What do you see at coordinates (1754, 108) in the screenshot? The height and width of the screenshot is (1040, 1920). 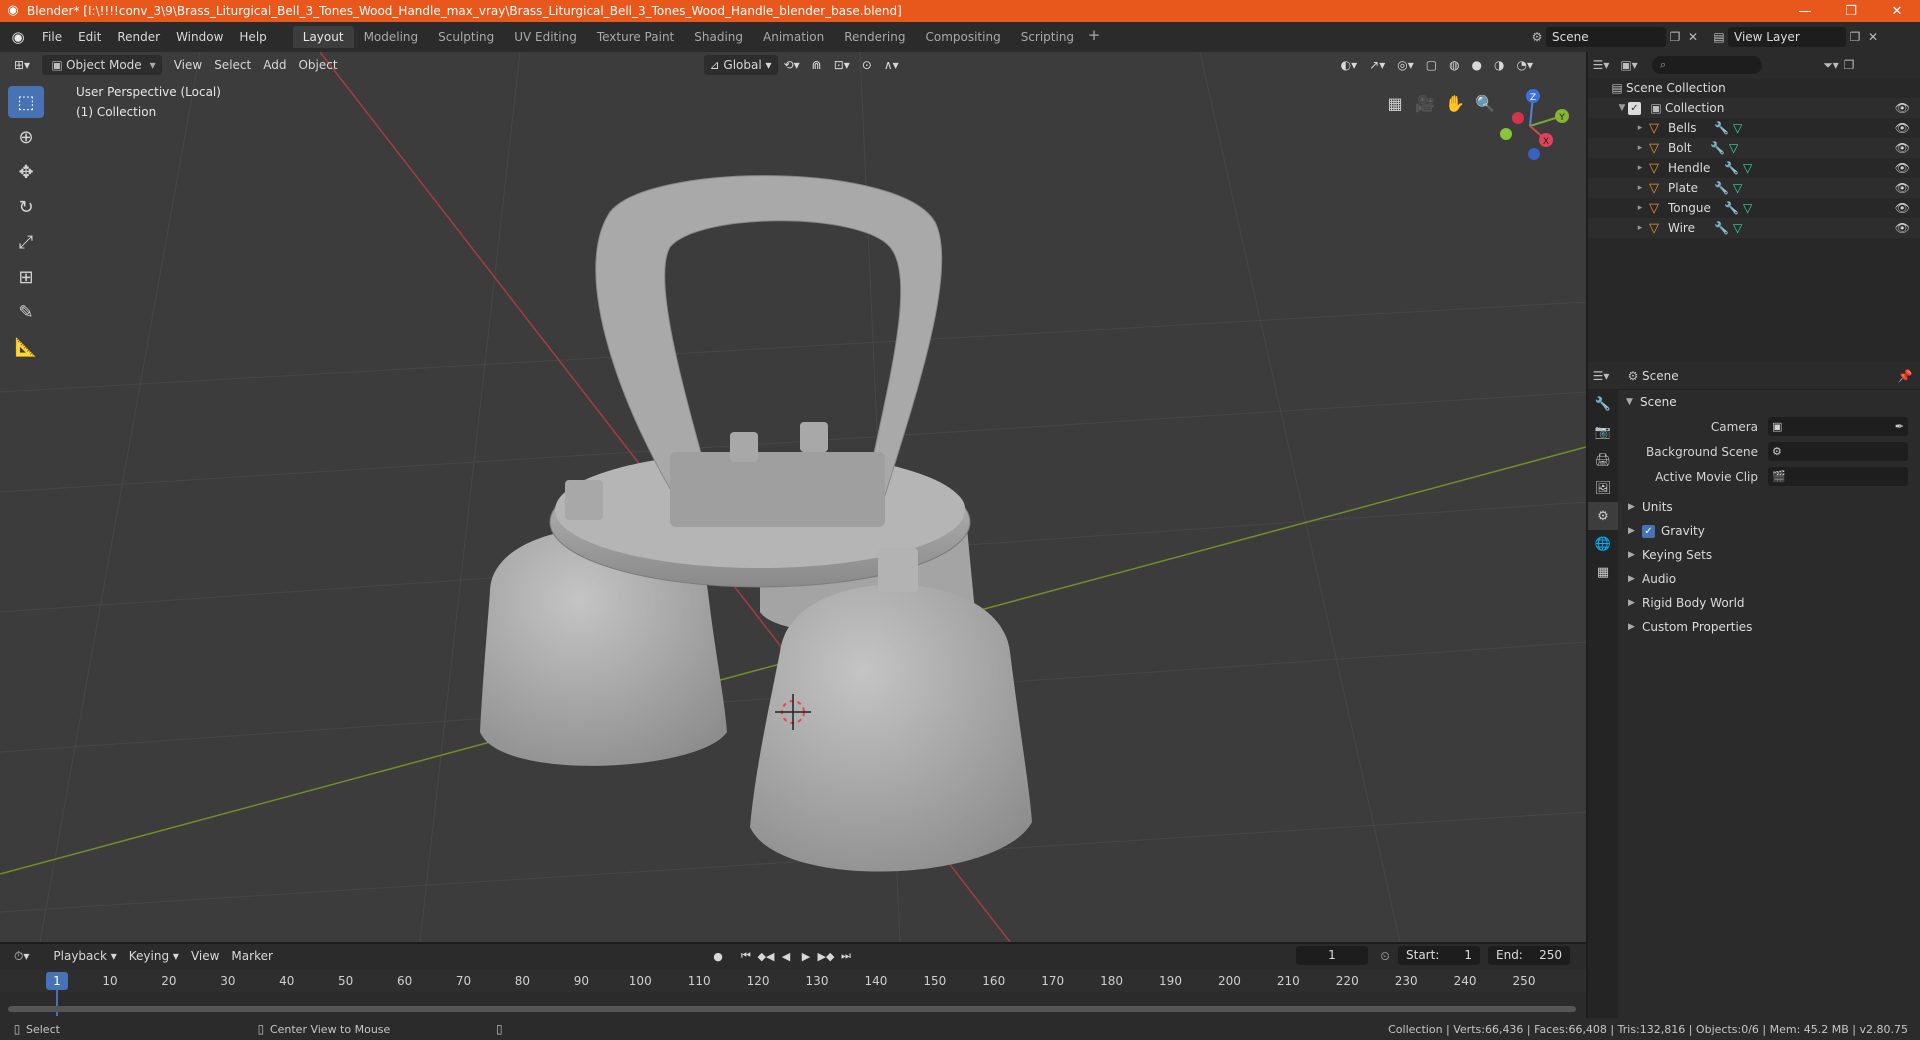 I see `collection-row: ▼ ✓ ▣ Collection 👁` at bounding box center [1754, 108].